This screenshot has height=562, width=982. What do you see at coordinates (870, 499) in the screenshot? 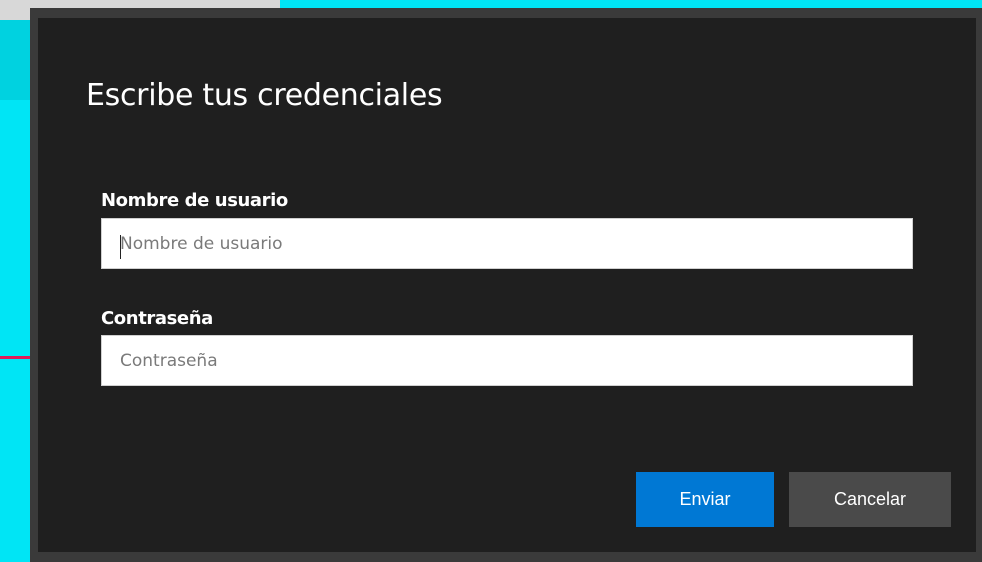
I see `cancel-button: Cancelar` at bounding box center [870, 499].